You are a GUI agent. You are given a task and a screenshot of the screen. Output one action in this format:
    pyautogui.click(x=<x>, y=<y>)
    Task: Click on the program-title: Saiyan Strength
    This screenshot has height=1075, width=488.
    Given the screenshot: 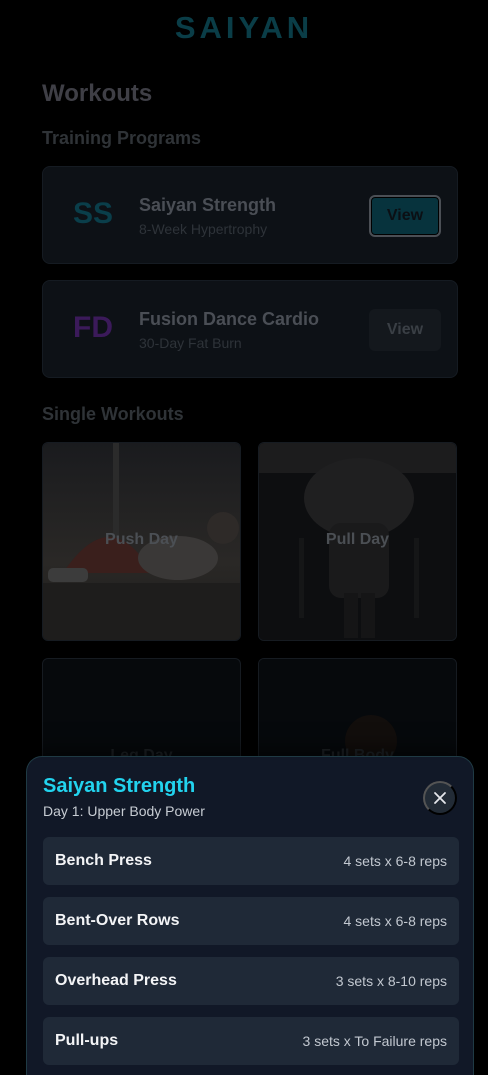 What is the action you would take?
    pyautogui.click(x=208, y=205)
    